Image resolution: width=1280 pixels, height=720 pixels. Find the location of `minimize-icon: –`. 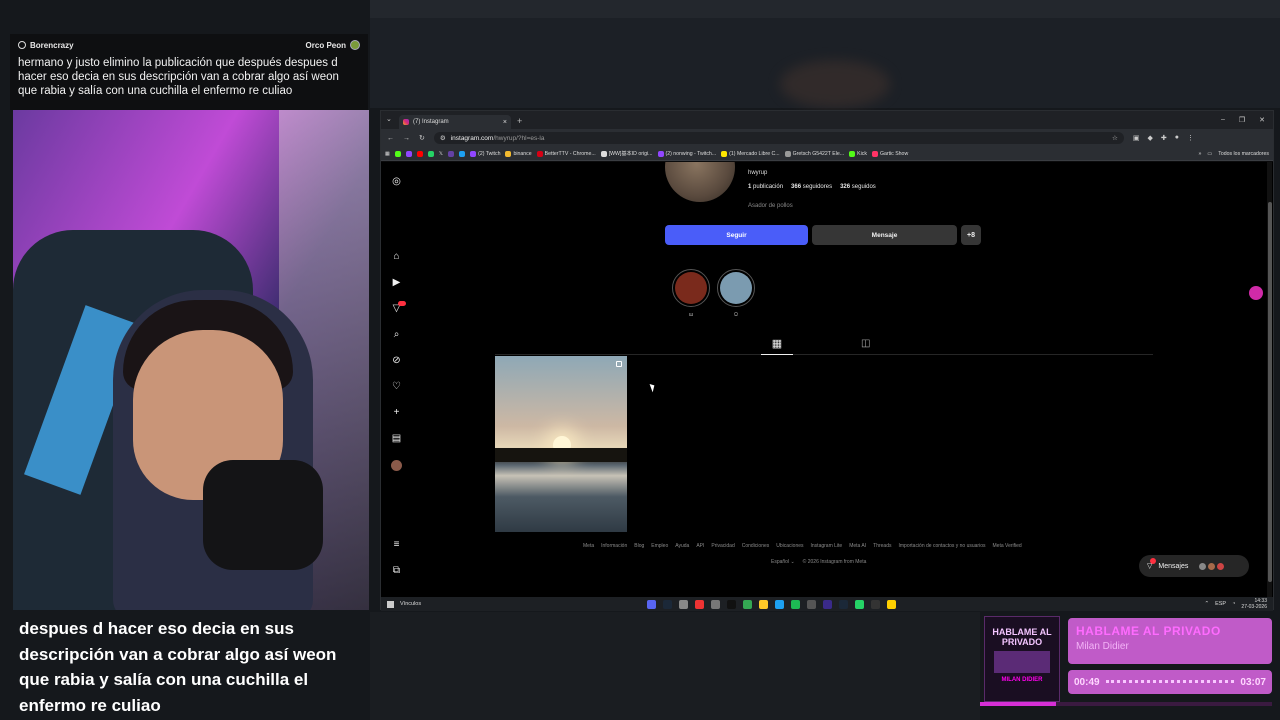

minimize-icon: – is located at coordinates (1223, 120).